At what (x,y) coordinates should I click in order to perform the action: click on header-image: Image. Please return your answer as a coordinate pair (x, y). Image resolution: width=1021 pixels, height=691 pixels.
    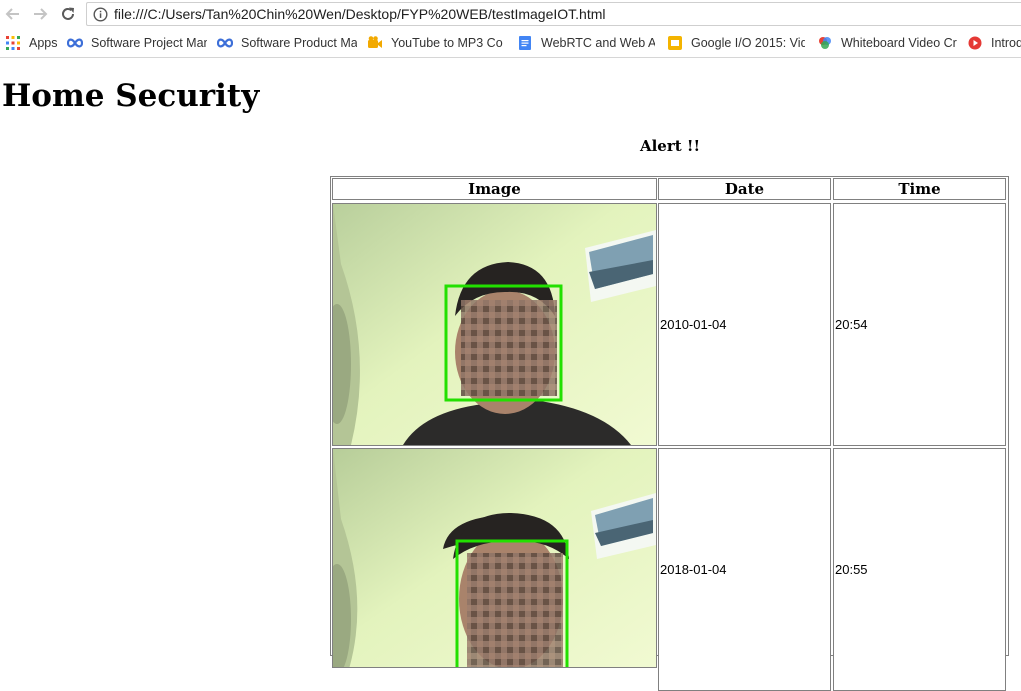
    Looking at the image, I should click on (494, 189).